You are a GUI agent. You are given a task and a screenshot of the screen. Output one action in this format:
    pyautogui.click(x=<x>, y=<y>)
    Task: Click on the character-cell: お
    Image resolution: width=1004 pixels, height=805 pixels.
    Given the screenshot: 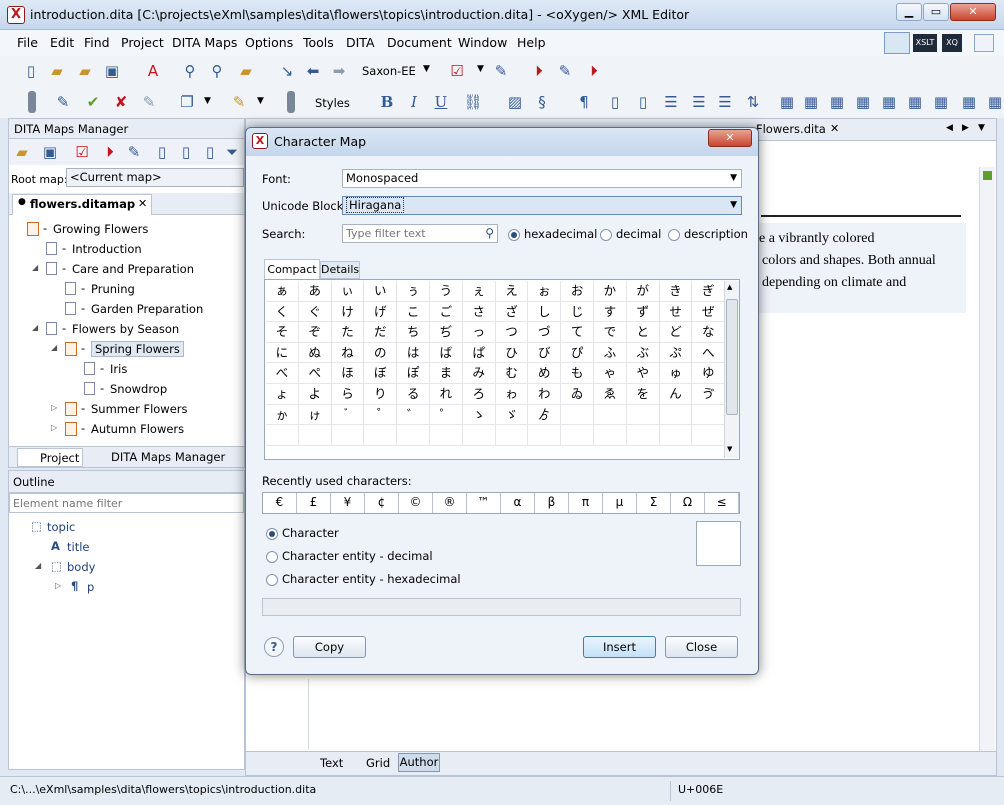 What is the action you would take?
    pyautogui.click(x=577, y=291)
    